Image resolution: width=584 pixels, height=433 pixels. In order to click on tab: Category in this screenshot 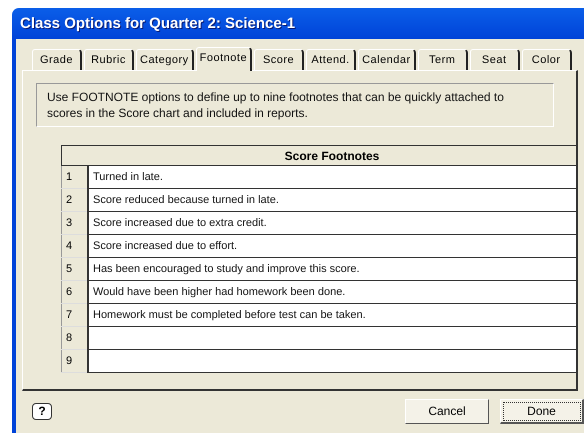, I will do `click(165, 59)`.